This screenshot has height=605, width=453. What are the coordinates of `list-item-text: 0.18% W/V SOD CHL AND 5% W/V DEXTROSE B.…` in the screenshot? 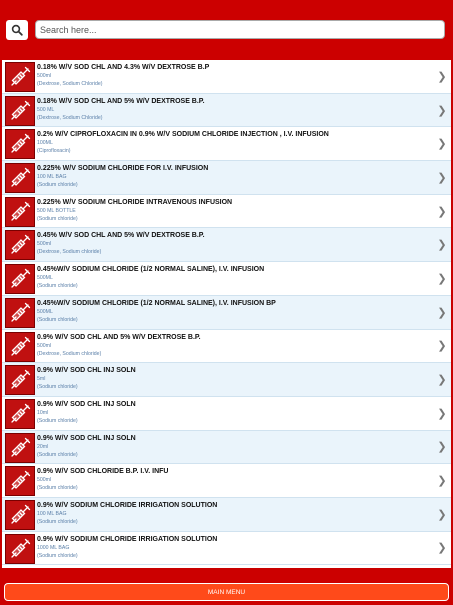 It's located at (236, 110).